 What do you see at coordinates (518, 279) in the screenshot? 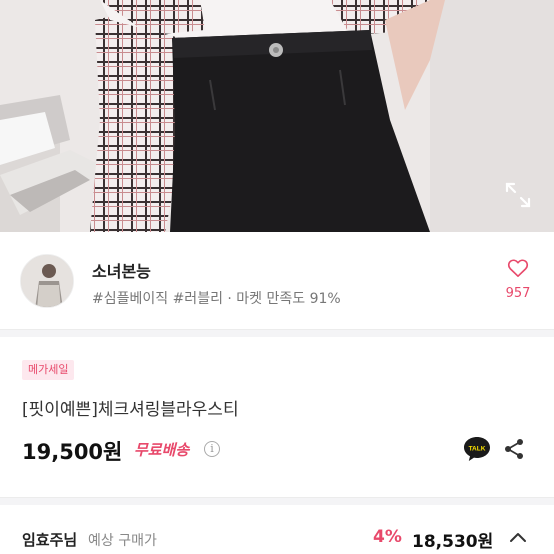
I see `like-button: 957` at bounding box center [518, 279].